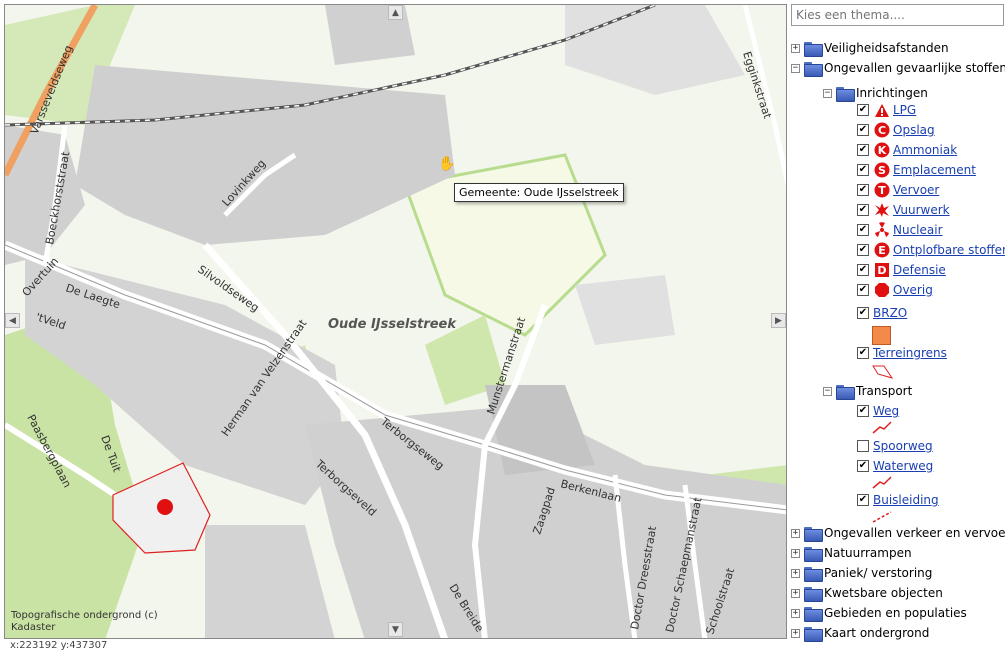  I want to click on layer-link: Nucleair, so click(918, 230).